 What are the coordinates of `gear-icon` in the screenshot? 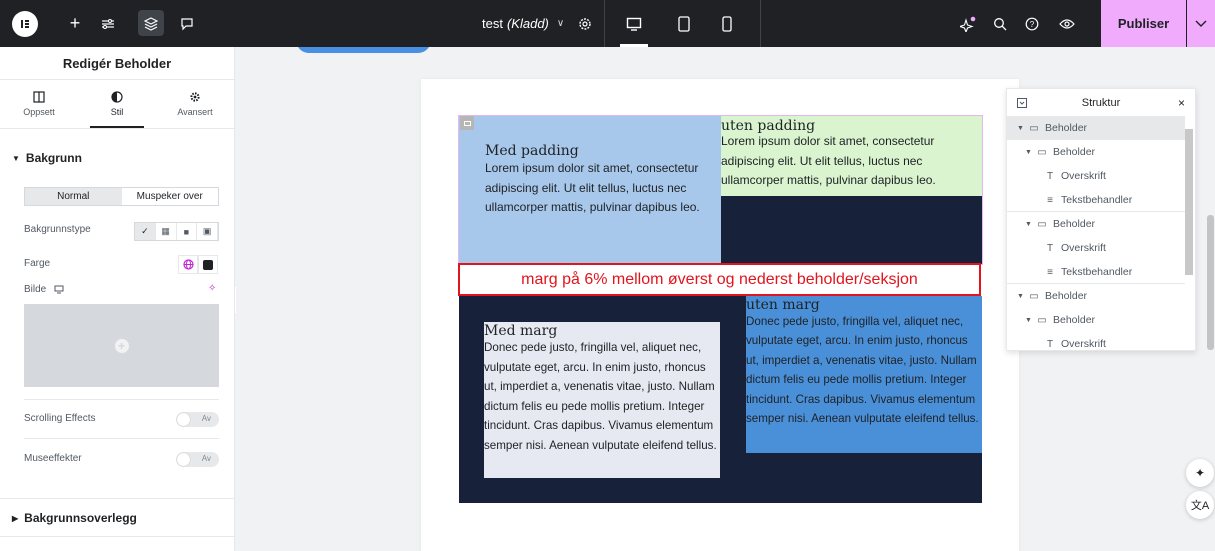 It's located at (195, 97).